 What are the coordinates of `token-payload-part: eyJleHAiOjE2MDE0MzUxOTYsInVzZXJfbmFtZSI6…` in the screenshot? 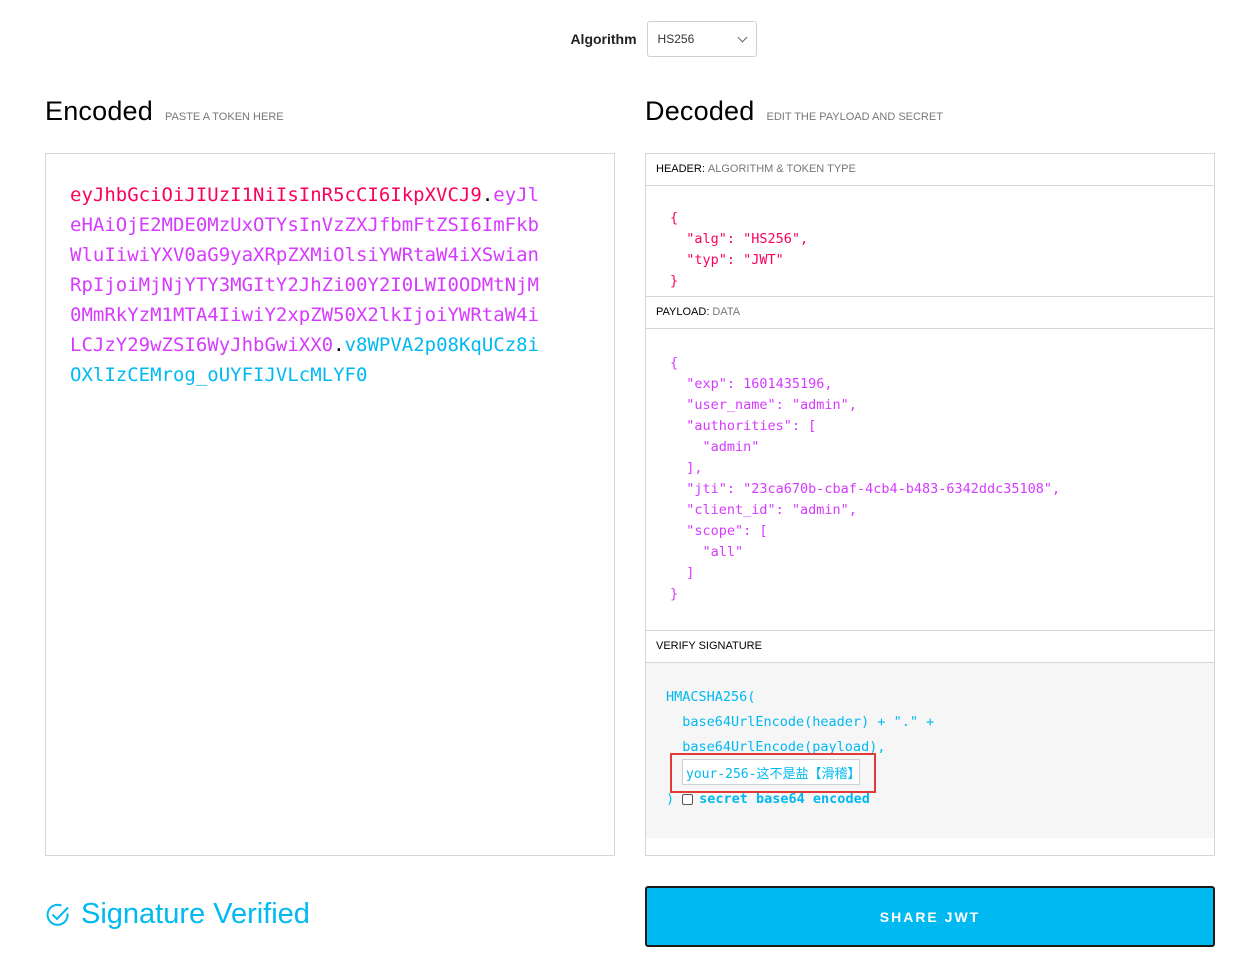 It's located at (305, 270).